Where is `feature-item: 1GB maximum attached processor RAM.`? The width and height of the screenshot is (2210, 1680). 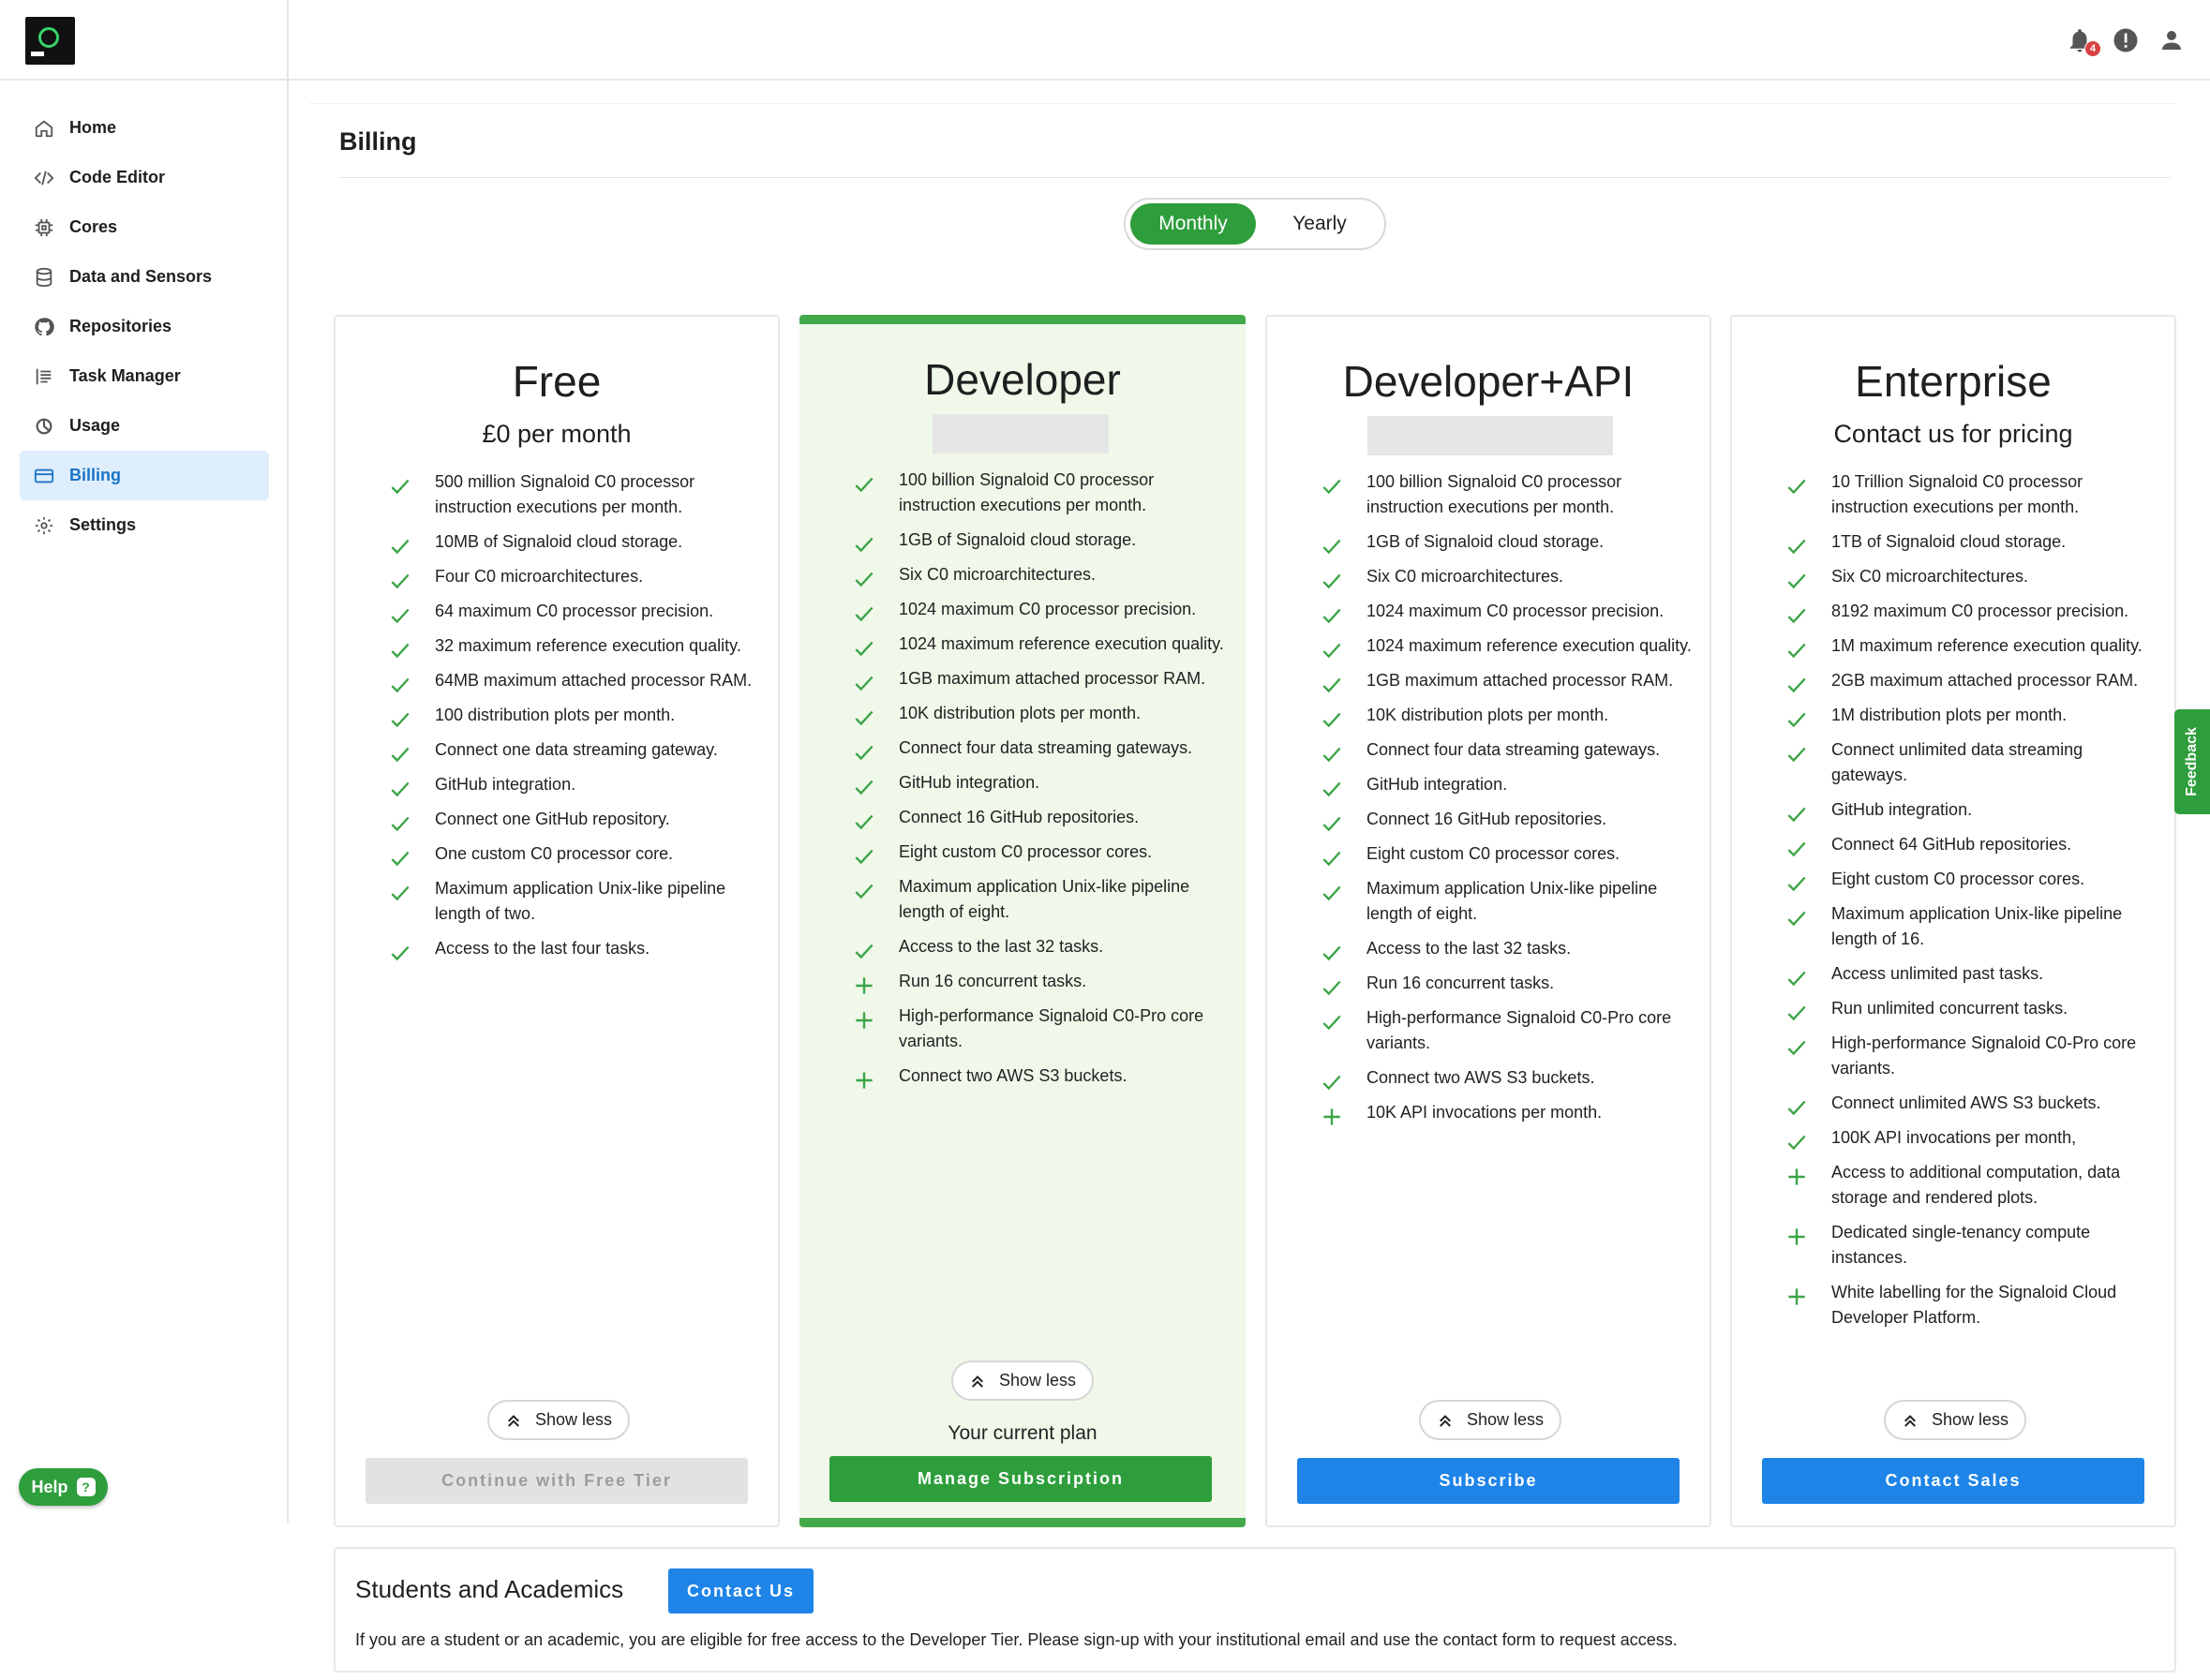
feature-item: 1GB maximum attached processor RAM. is located at coordinates (1507, 680).